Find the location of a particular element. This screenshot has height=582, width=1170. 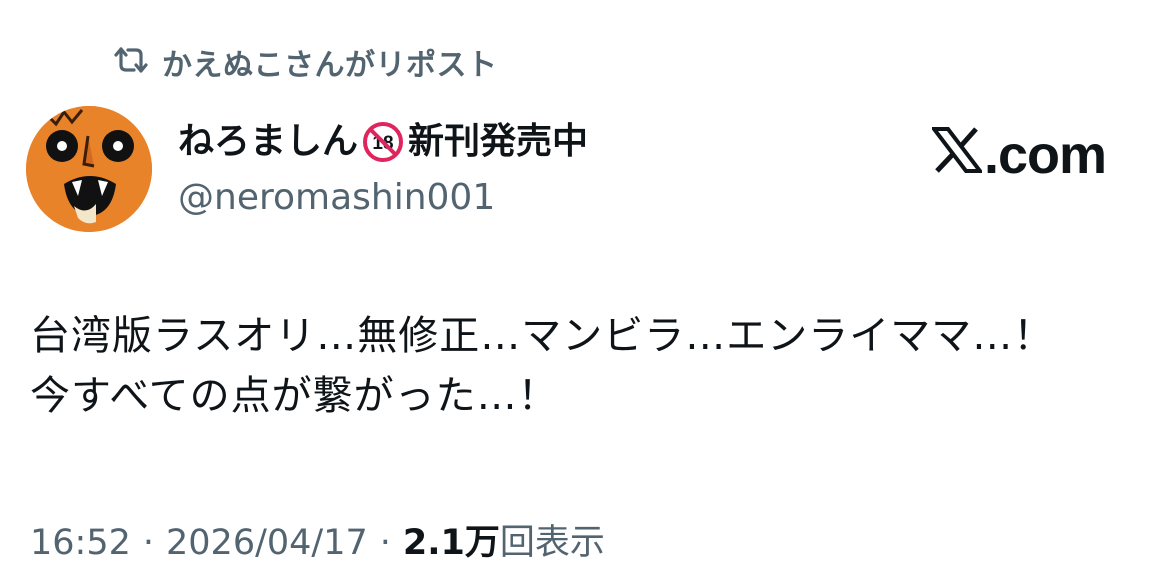

display-name-text: ねろましん is located at coordinates (268, 141).